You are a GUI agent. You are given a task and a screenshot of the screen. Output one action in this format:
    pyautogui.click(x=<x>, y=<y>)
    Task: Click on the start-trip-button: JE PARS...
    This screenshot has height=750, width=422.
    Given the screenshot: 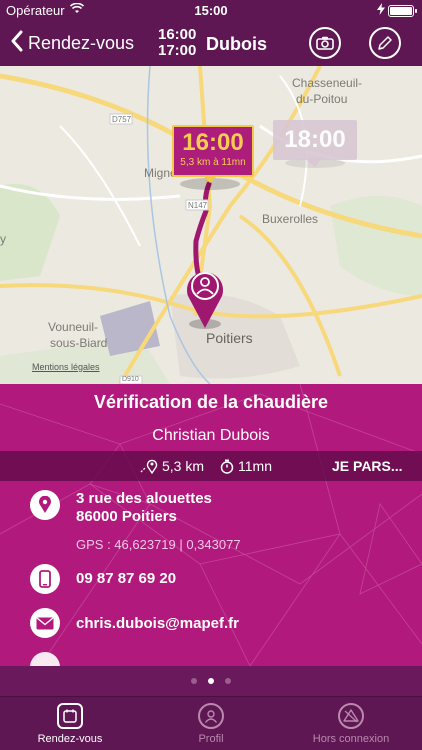 What is the action you would take?
    pyautogui.click(x=367, y=466)
    